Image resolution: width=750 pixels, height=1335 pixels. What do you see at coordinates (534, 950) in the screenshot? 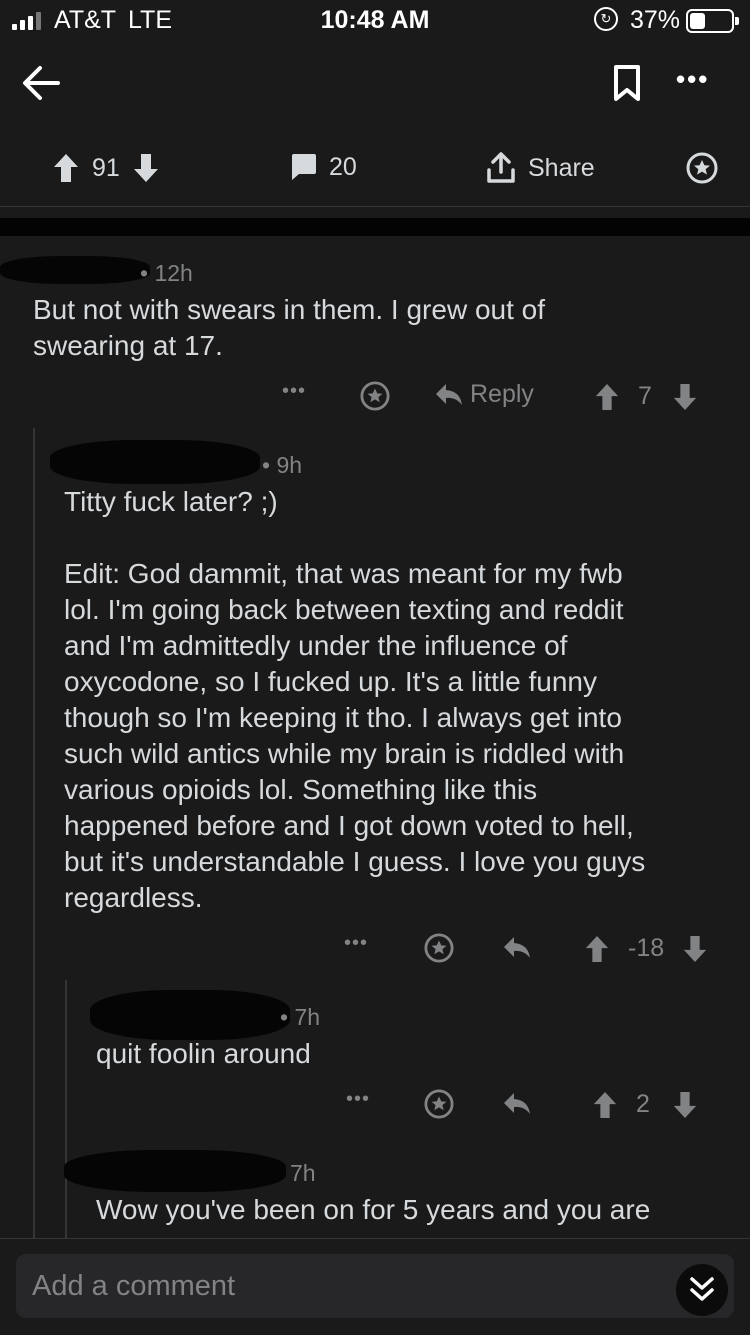
I see `comment-actions: ••• -18` at bounding box center [534, 950].